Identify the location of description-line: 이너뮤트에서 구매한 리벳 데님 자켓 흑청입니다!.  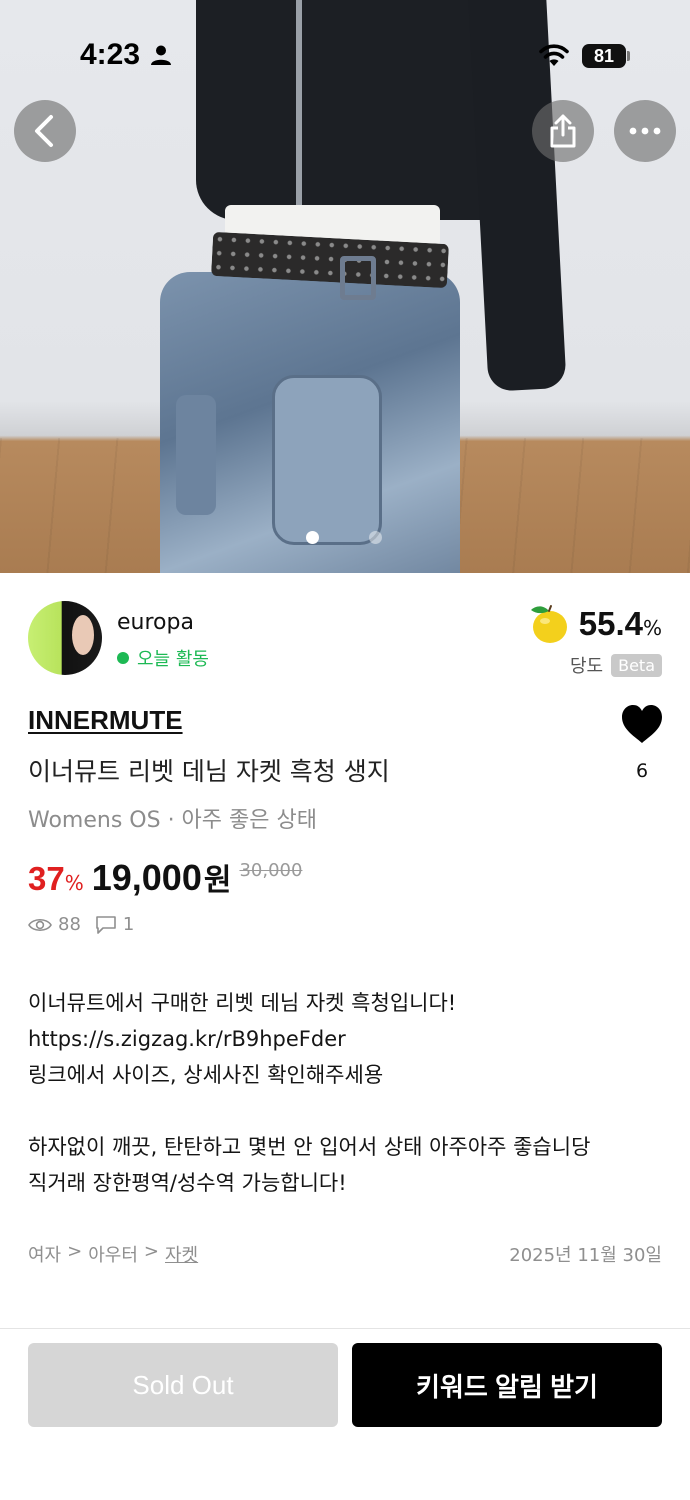
(242, 1003).